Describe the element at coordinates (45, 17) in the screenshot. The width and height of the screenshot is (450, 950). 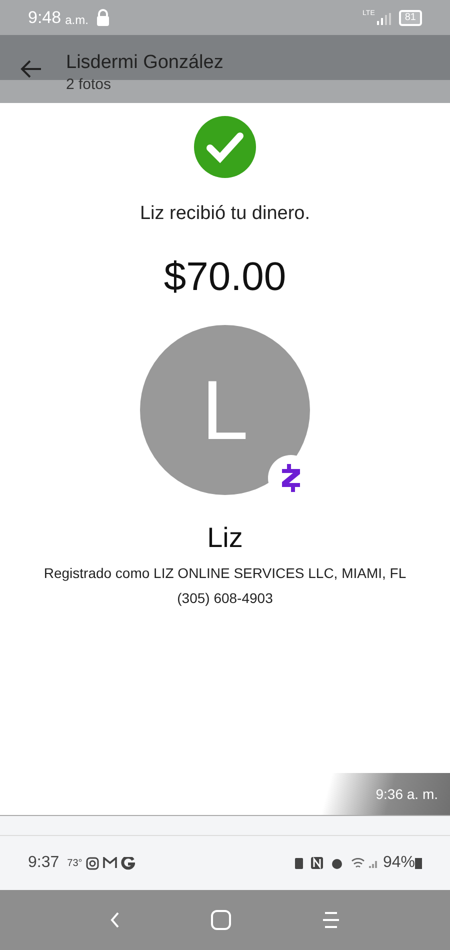
I see `status-time: 9:48` at that location.